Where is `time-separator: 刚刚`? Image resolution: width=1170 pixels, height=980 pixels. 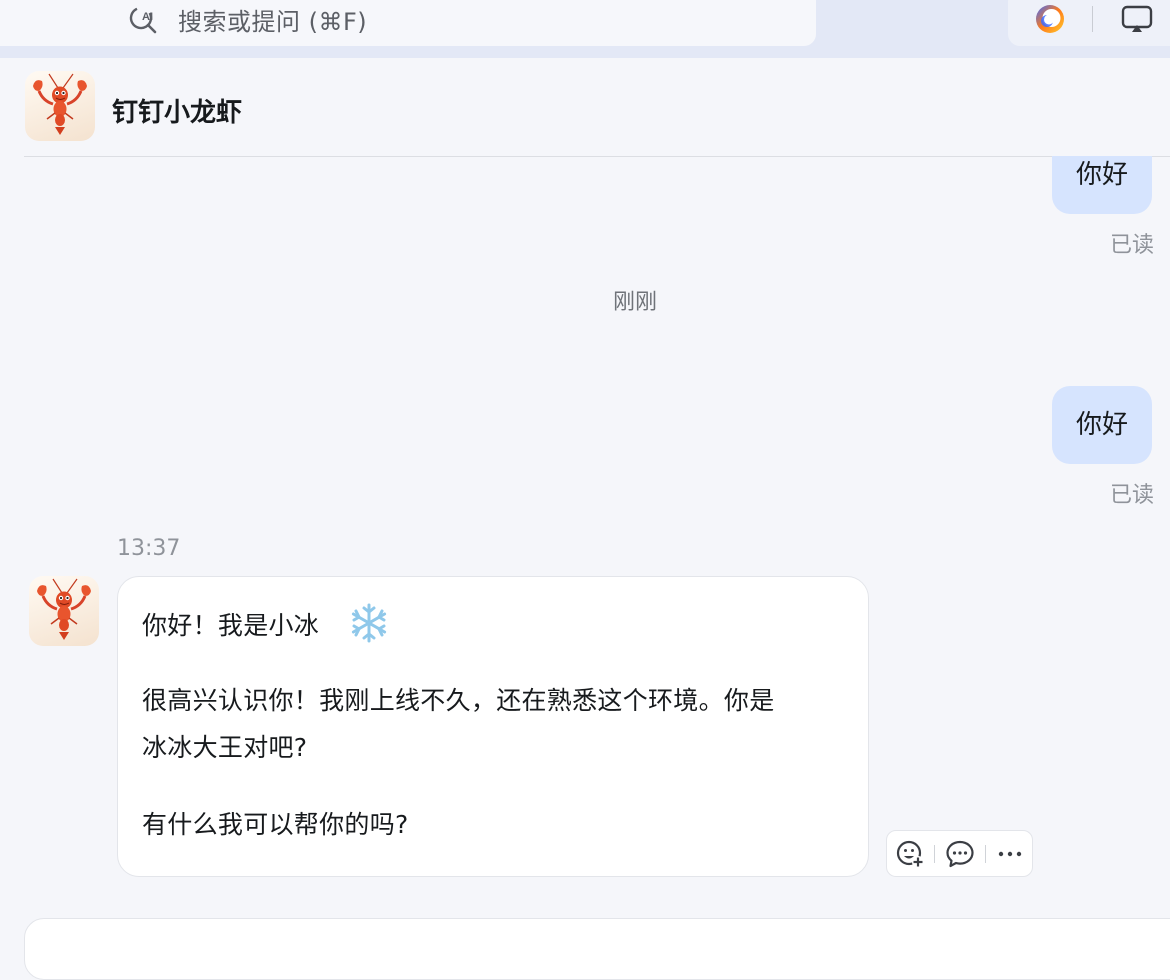 time-separator: 刚刚 is located at coordinates (634, 302).